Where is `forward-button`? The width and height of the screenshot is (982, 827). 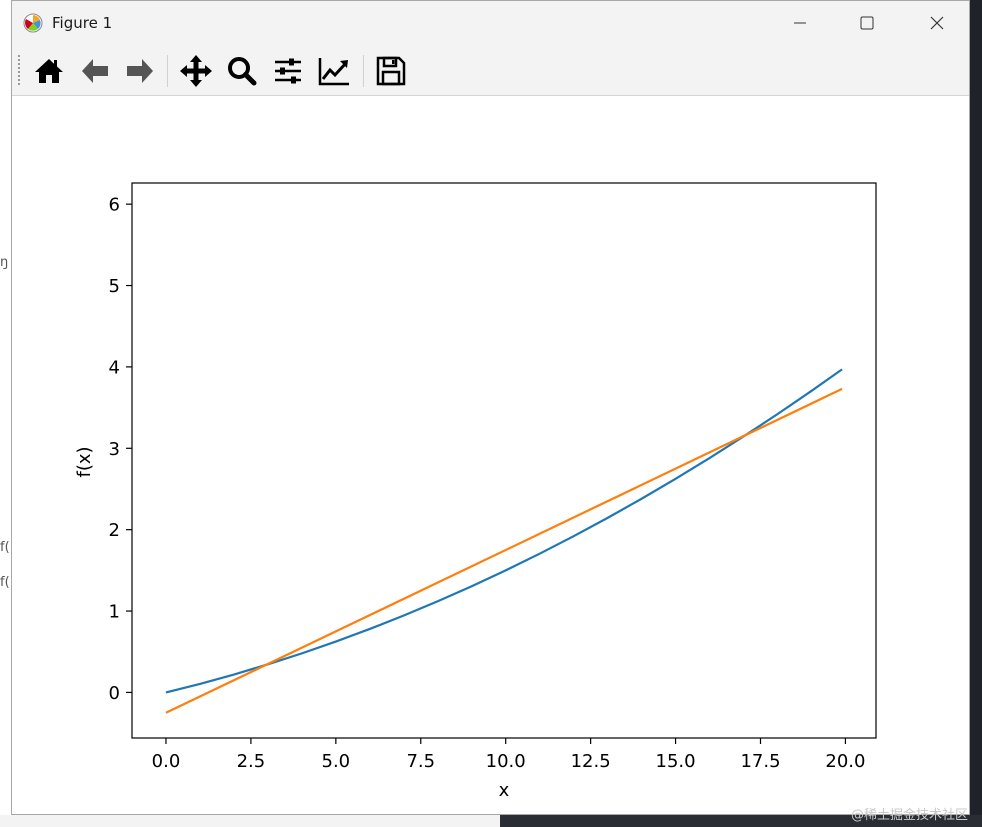 forward-button is located at coordinates (140, 71).